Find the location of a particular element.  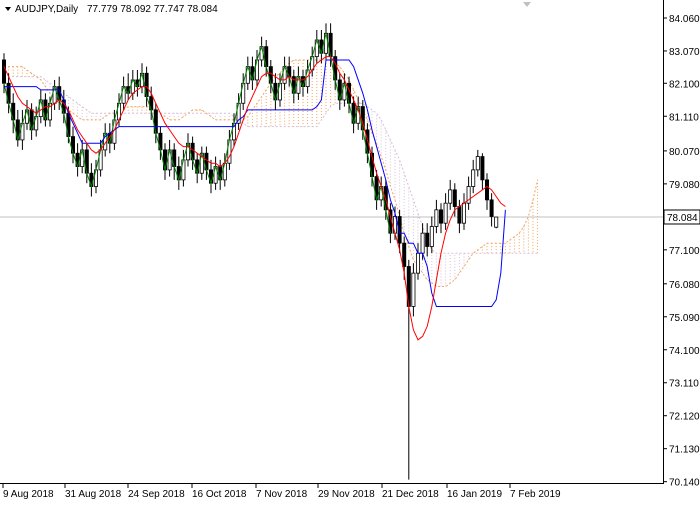

y-tick-label: 71.130 is located at coordinates (684, 450).